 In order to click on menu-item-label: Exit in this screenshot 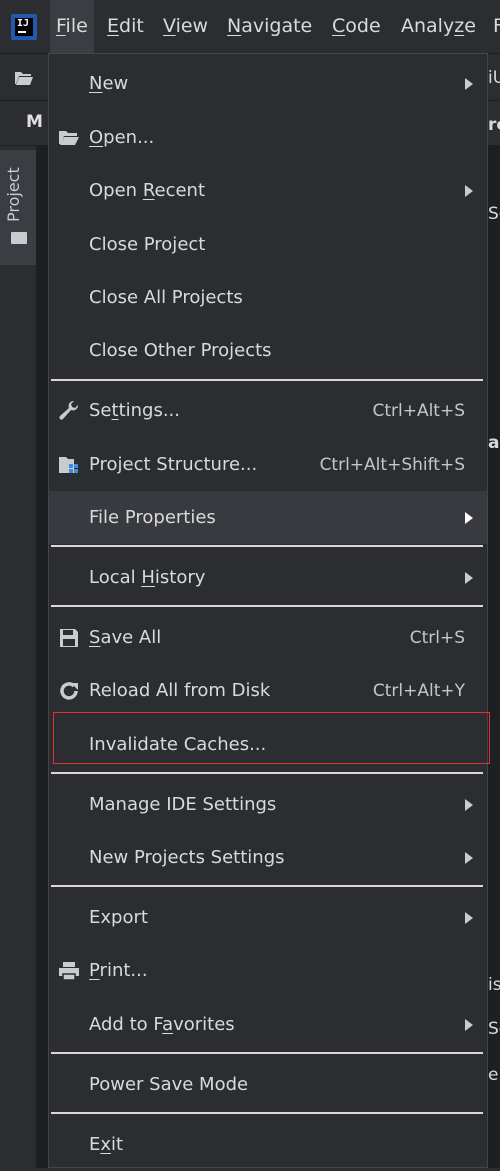, I will do `click(106, 1144)`.